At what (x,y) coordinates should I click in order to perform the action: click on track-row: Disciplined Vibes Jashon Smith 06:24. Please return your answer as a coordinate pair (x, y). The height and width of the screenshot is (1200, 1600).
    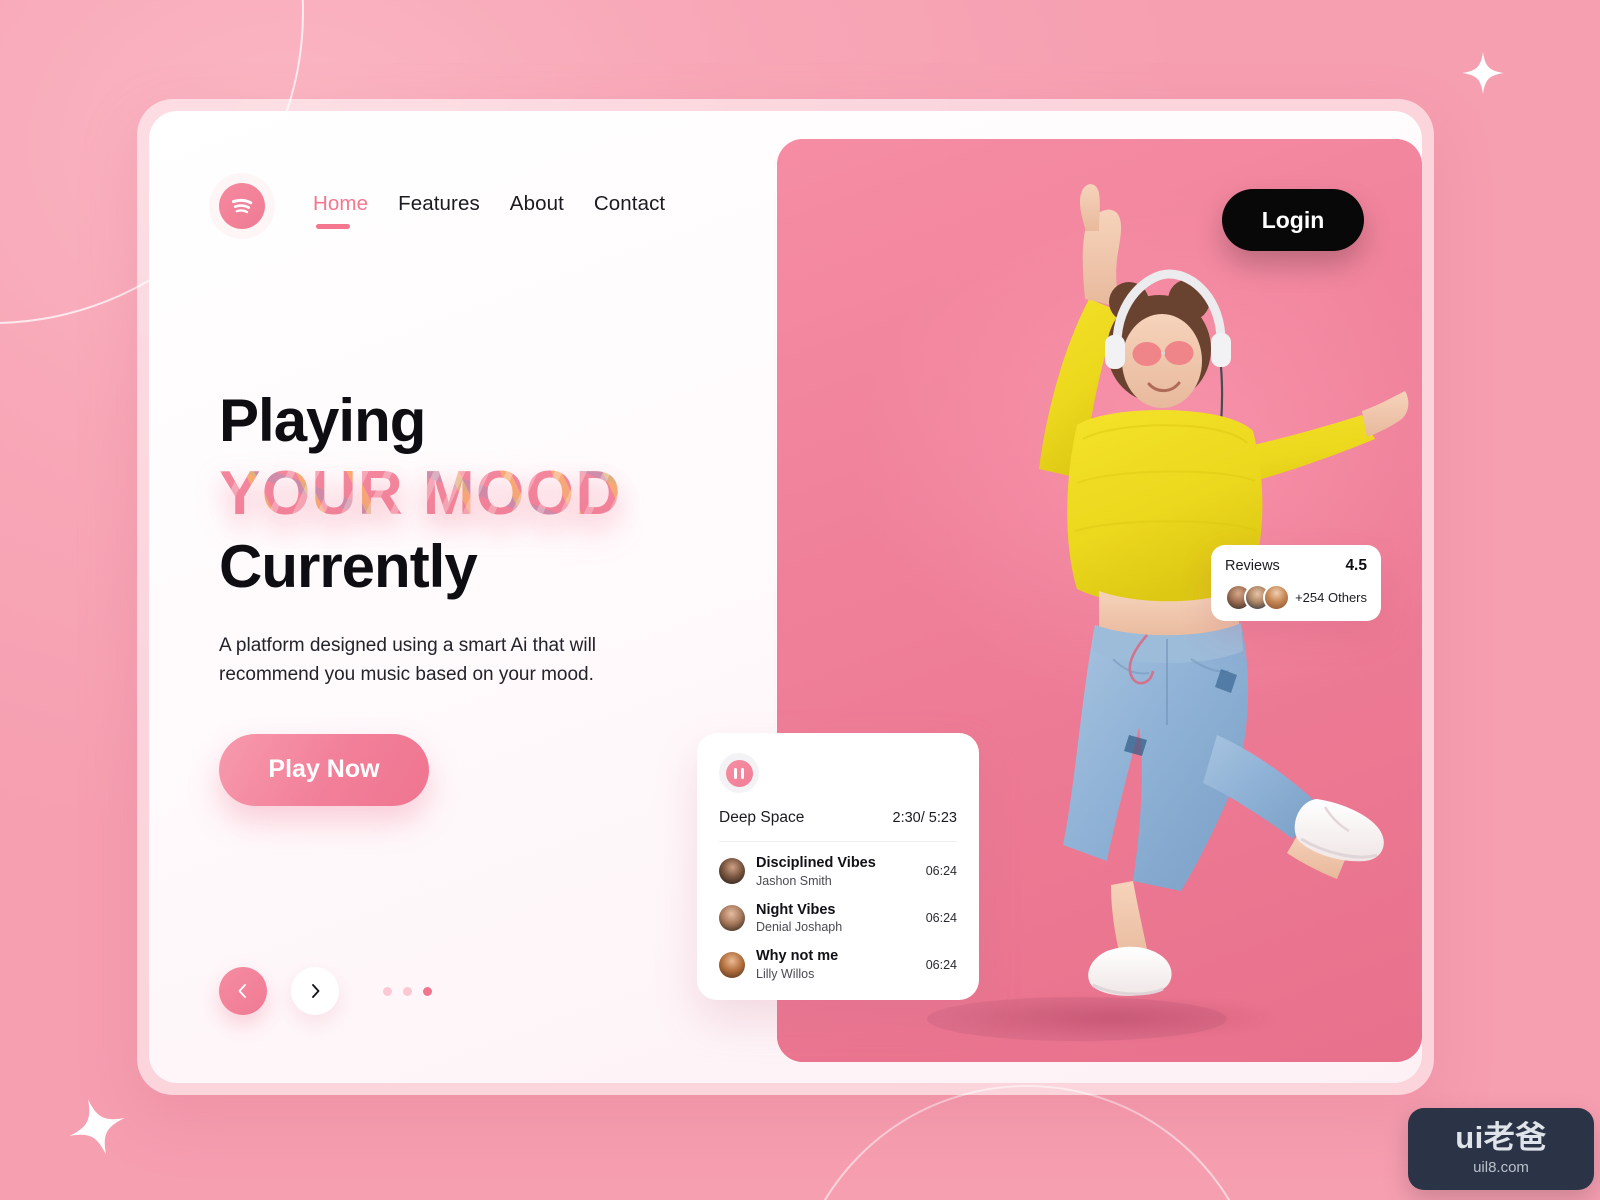
    Looking at the image, I should click on (838, 871).